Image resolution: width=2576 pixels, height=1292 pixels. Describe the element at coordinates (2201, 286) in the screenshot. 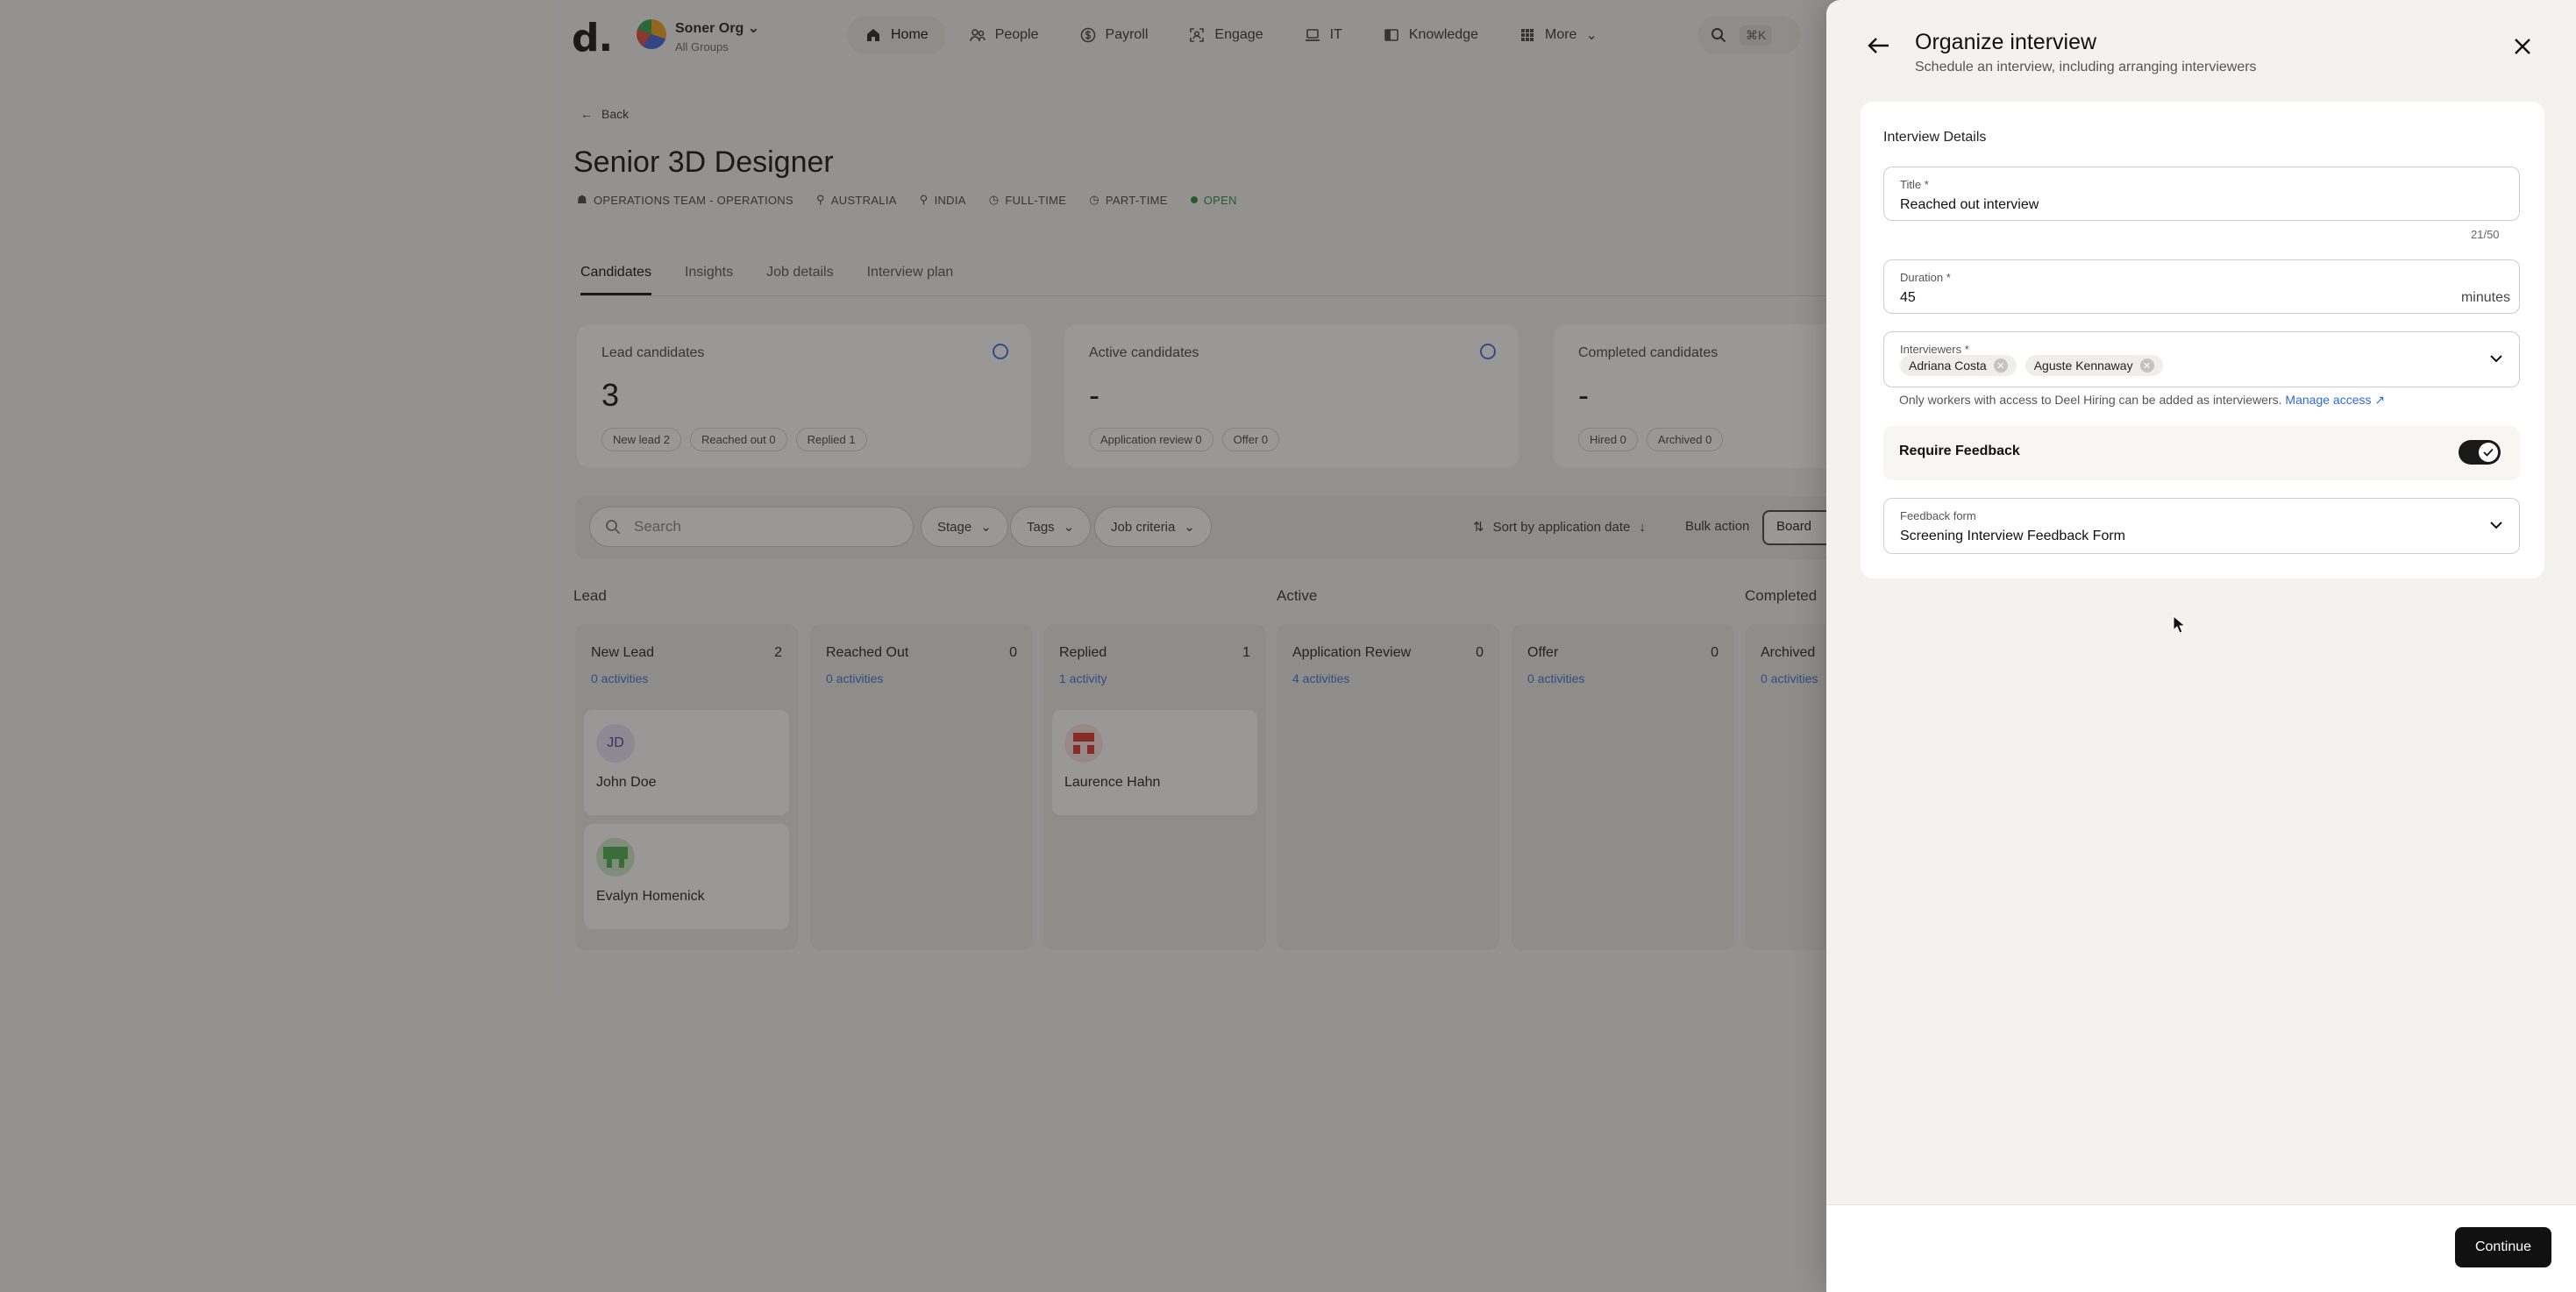

I see `duration-field: Duration * 45 minutes` at that location.